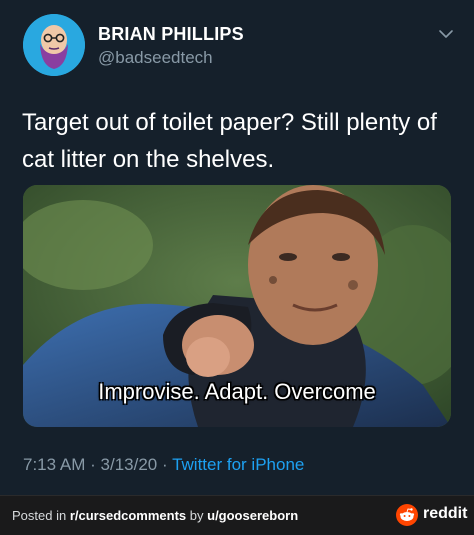  I want to click on posted-by-label: by, so click(197, 515).